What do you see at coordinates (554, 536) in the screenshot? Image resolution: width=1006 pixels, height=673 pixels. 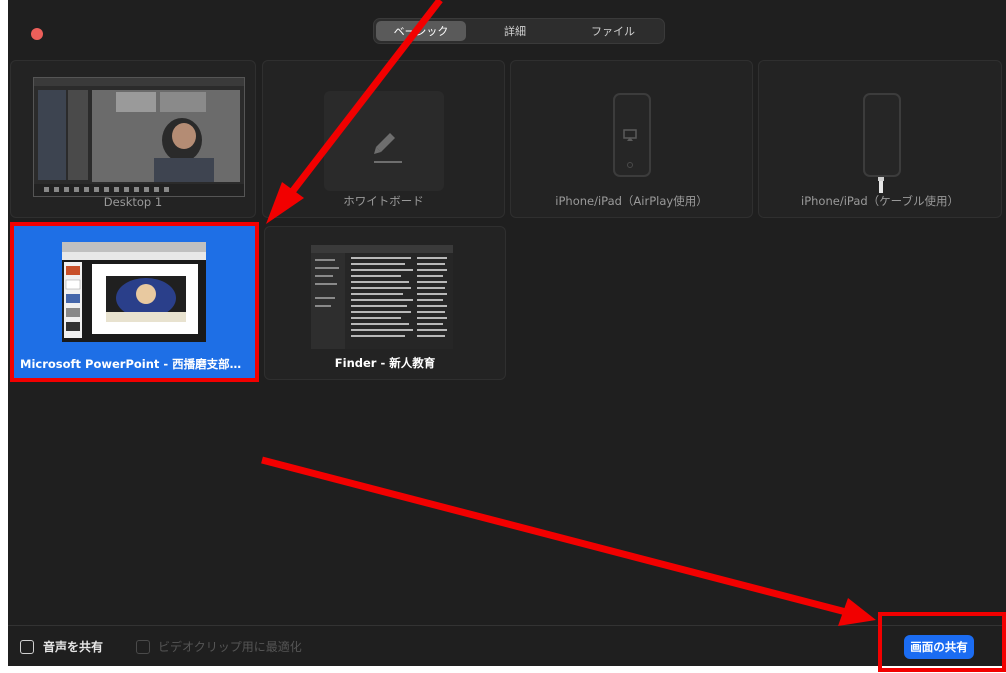 I see `annotation-arrow-to-share-button` at bounding box center [554, 536].